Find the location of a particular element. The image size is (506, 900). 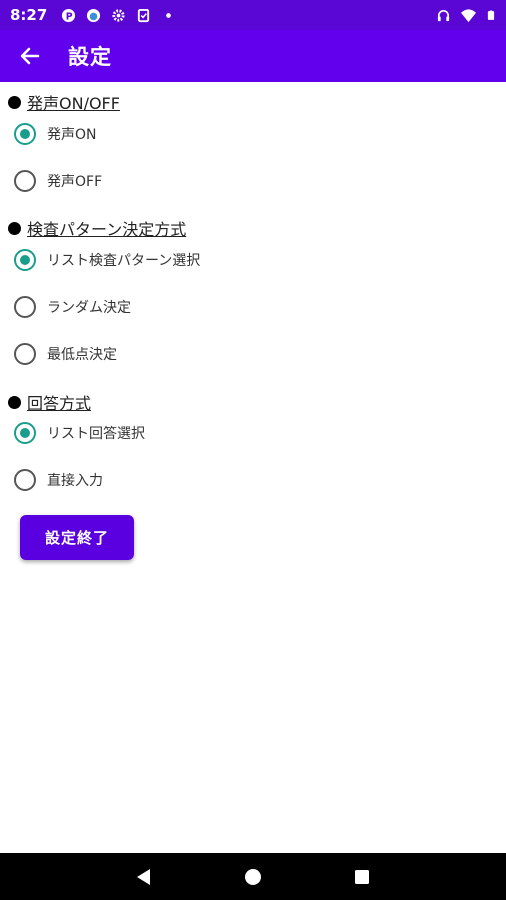

system-nav-bar is located at coordinates (253, 876).